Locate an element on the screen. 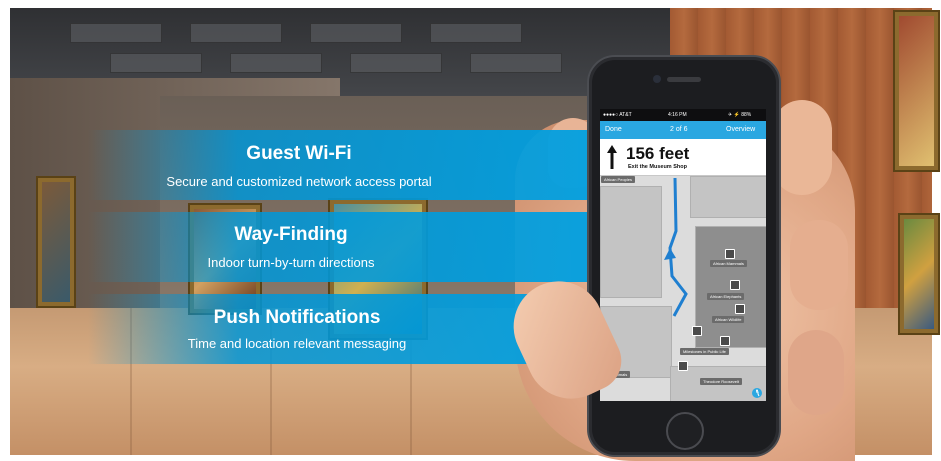  clock-label: 4:16 PM is located at coordinates (677, 115).